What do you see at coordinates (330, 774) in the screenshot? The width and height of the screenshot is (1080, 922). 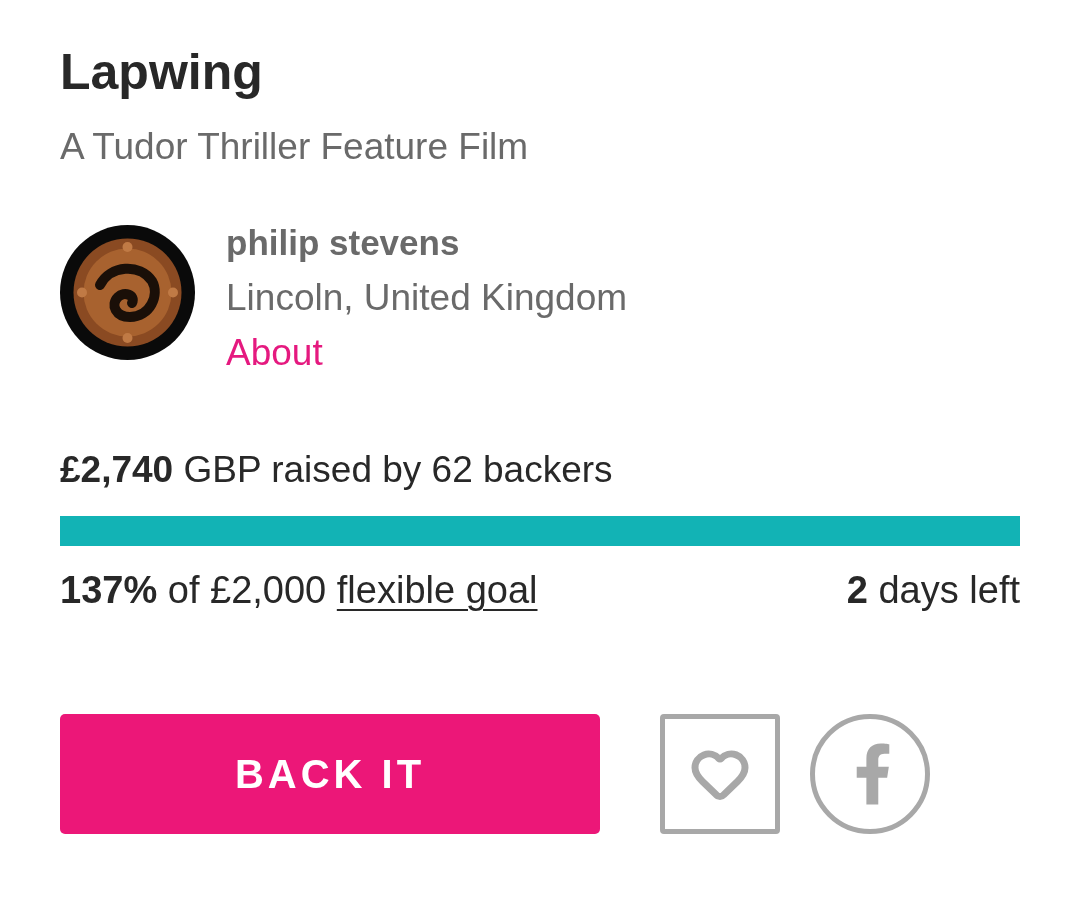 I see `back-it-button: BACK IT` at bounding box center [330, 774].